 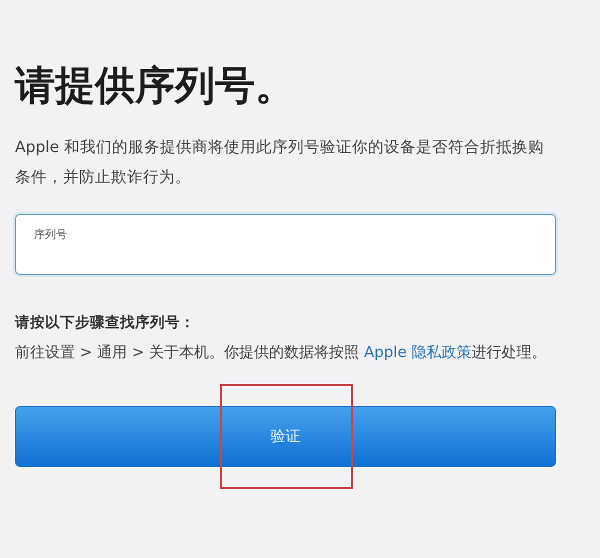 I want to click on steps-text: 前往设置 > 通用 > 关于本机。你提供的数据将按照 Apple 隐私政策进行处理。, so click(x=281, y=352).